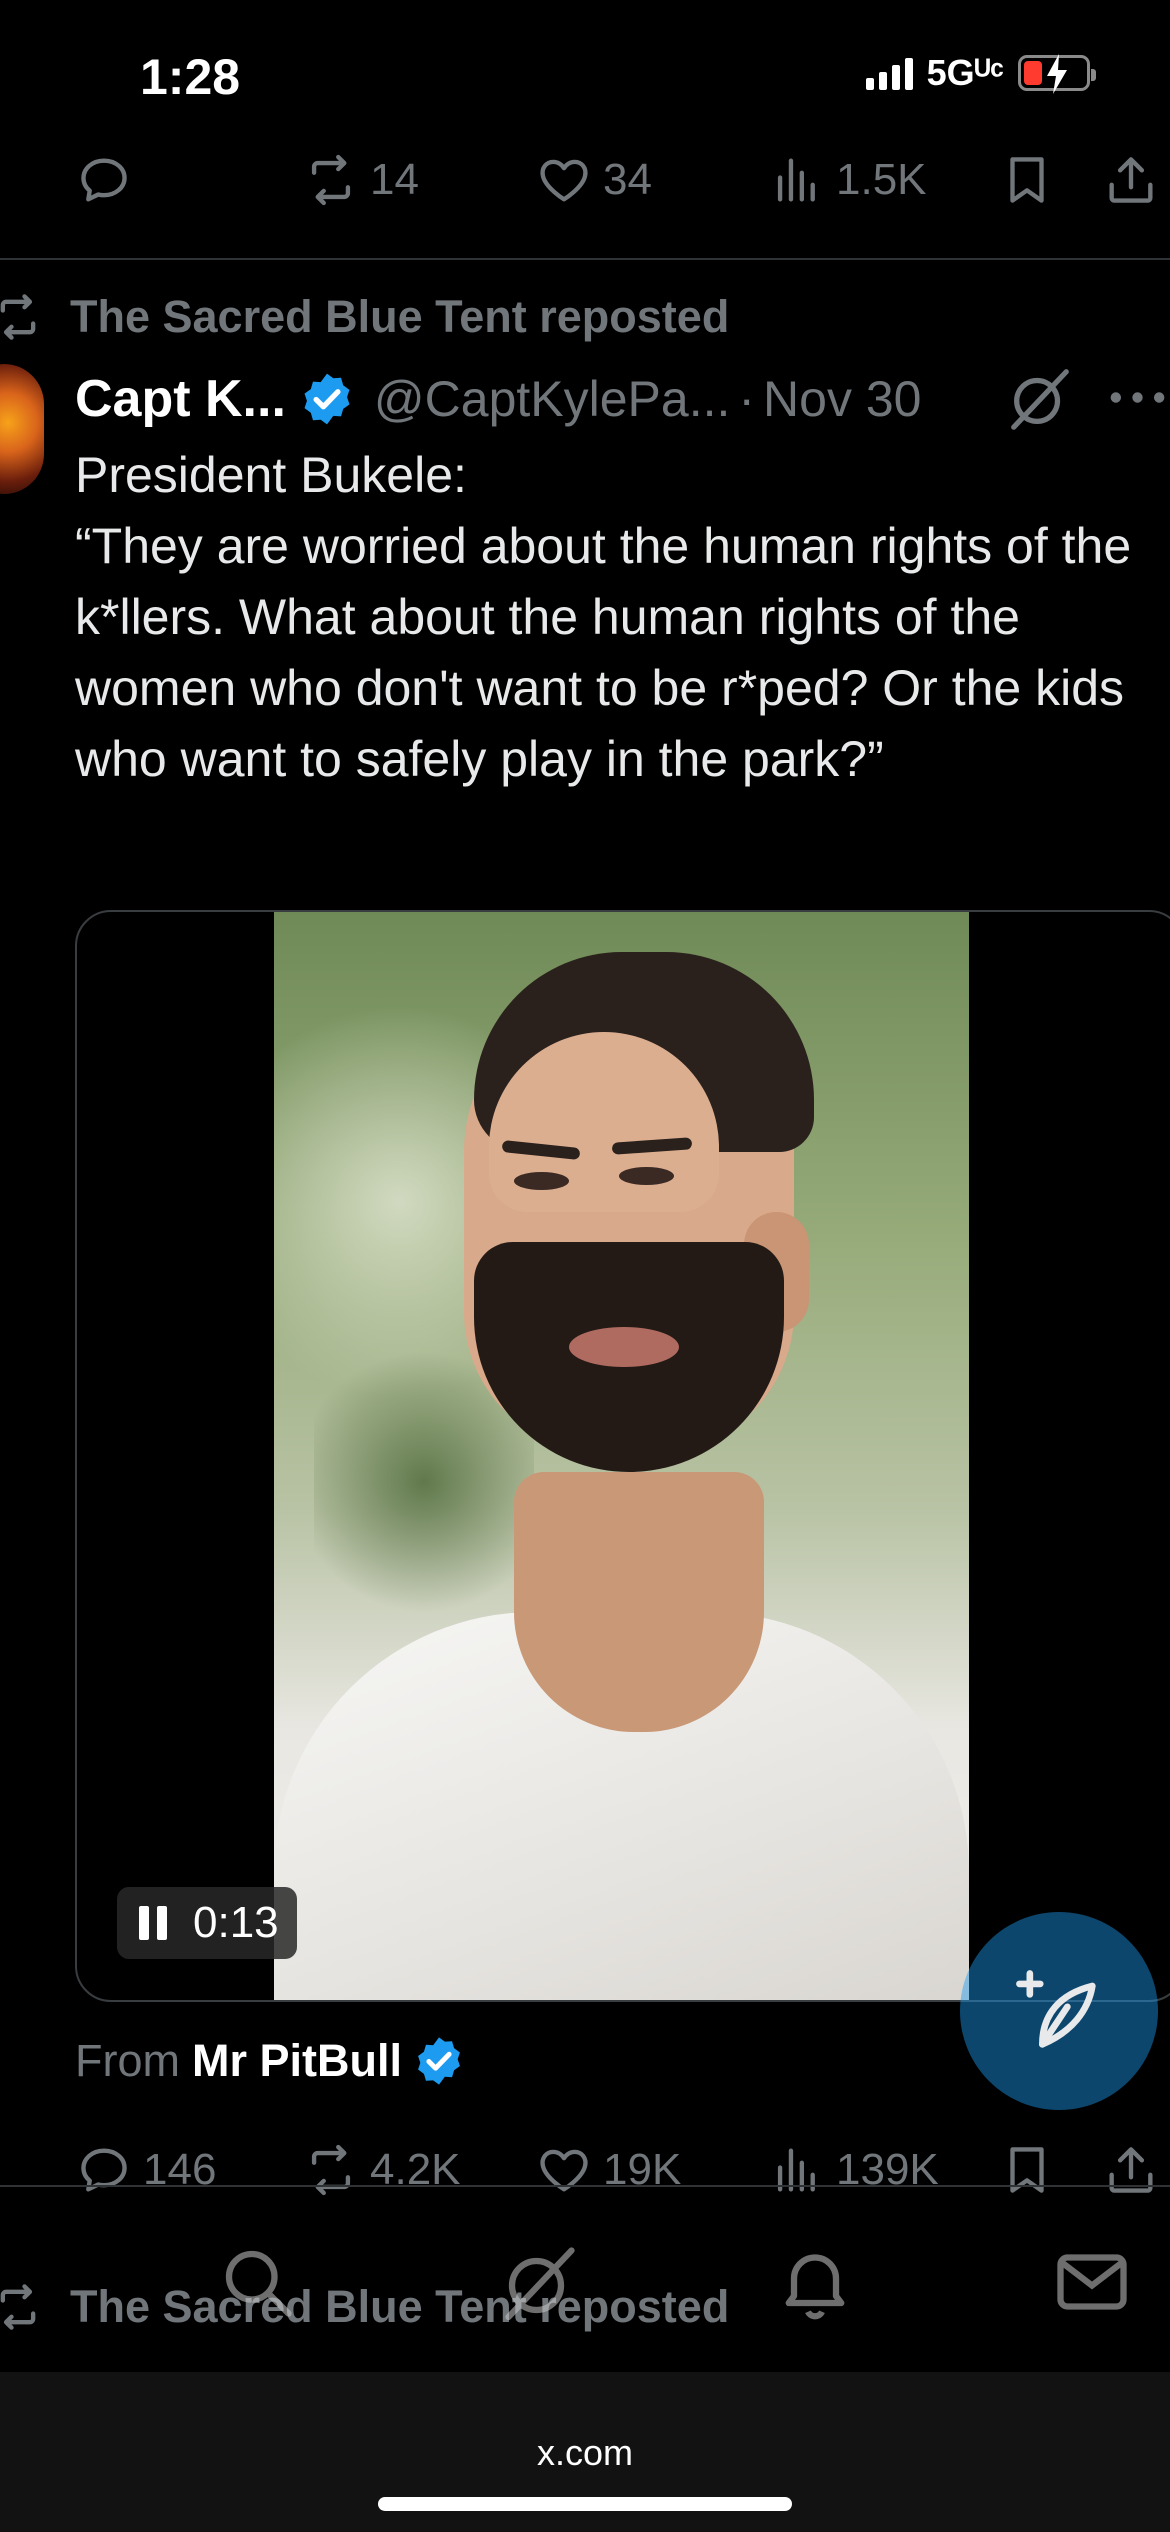  I want to click on messages-envelope-icon, so click(1092, 2282).